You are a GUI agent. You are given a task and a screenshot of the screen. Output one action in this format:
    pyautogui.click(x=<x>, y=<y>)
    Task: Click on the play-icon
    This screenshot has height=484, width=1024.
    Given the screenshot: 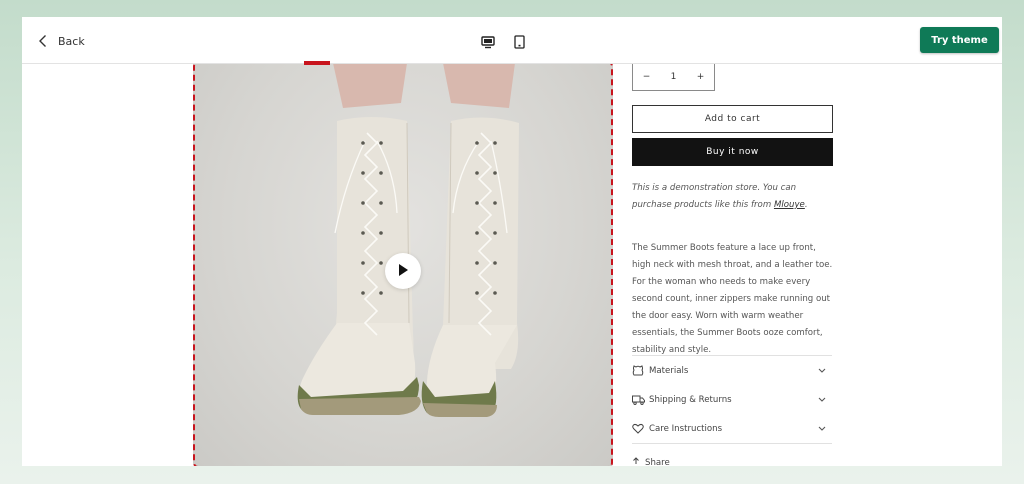 What is the action you would take?
    pyautogui.click(x=403, y=271)
    